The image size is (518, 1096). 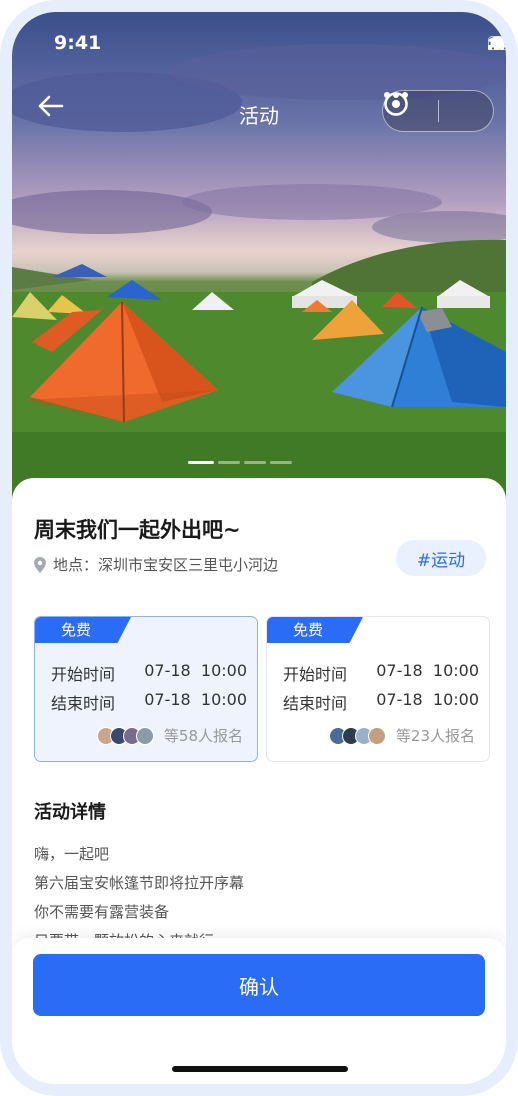 What do you see at coordinates (441, 558) in the screenshot?
I see `activity-tag: #运动` at bounding box center [441, 558].